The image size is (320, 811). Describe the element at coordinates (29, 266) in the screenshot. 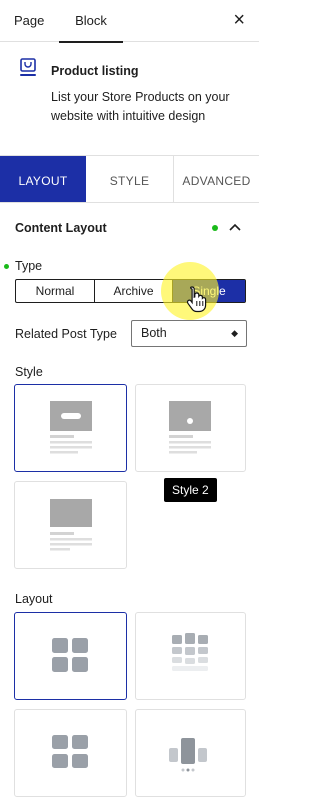

I see `type-label: Type` at that location.